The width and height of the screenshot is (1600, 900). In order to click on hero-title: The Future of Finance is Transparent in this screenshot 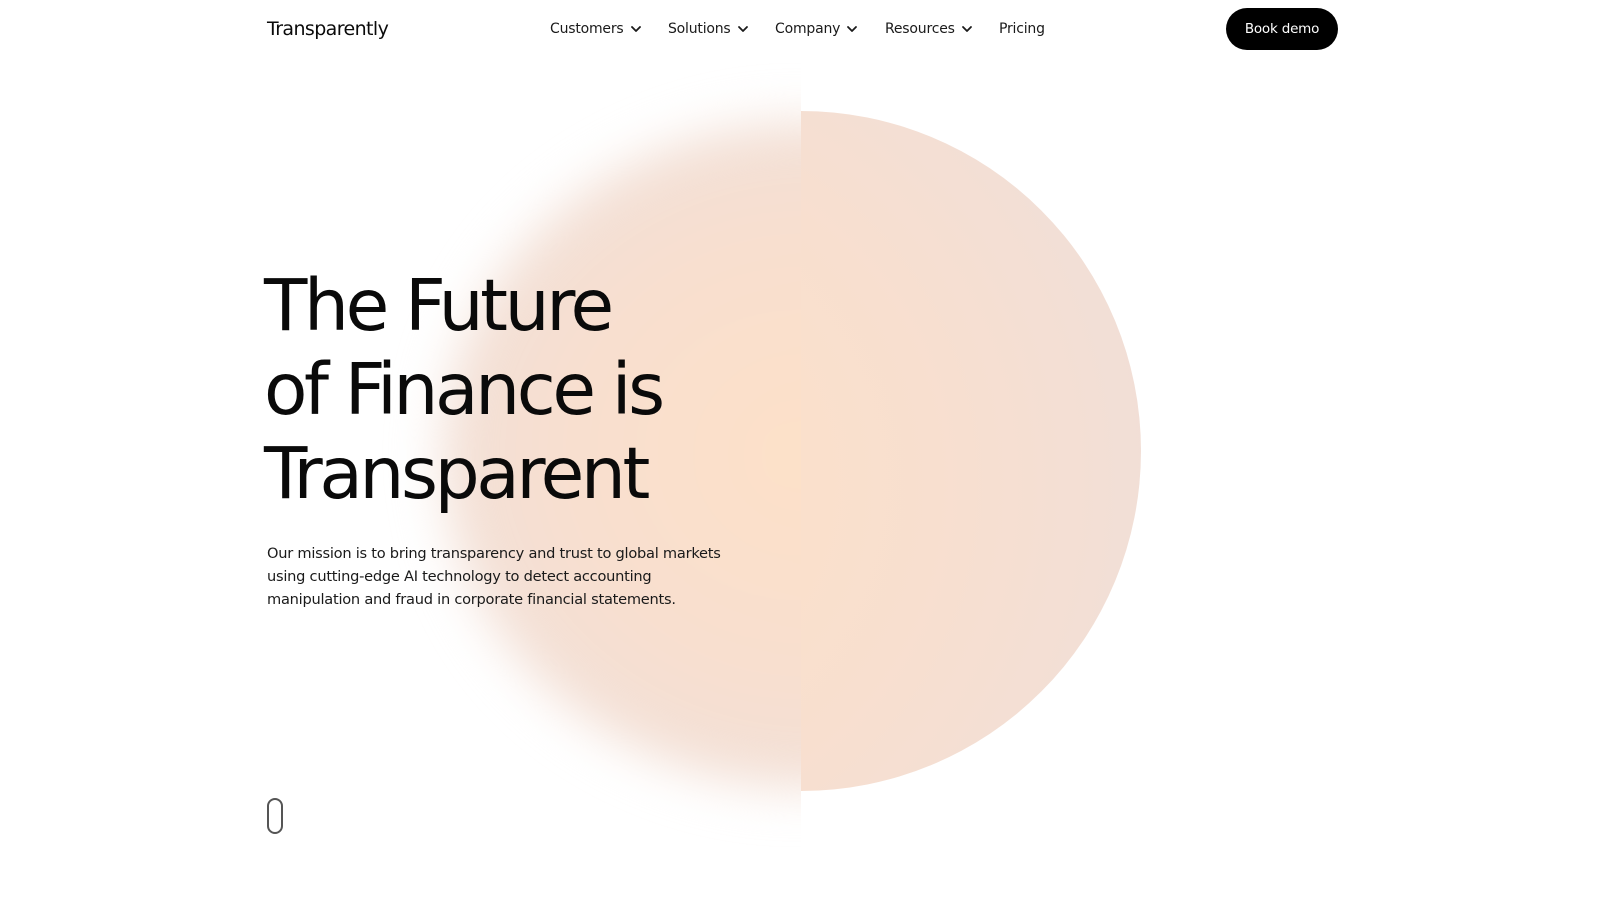, I will do `click(544, 390)`.